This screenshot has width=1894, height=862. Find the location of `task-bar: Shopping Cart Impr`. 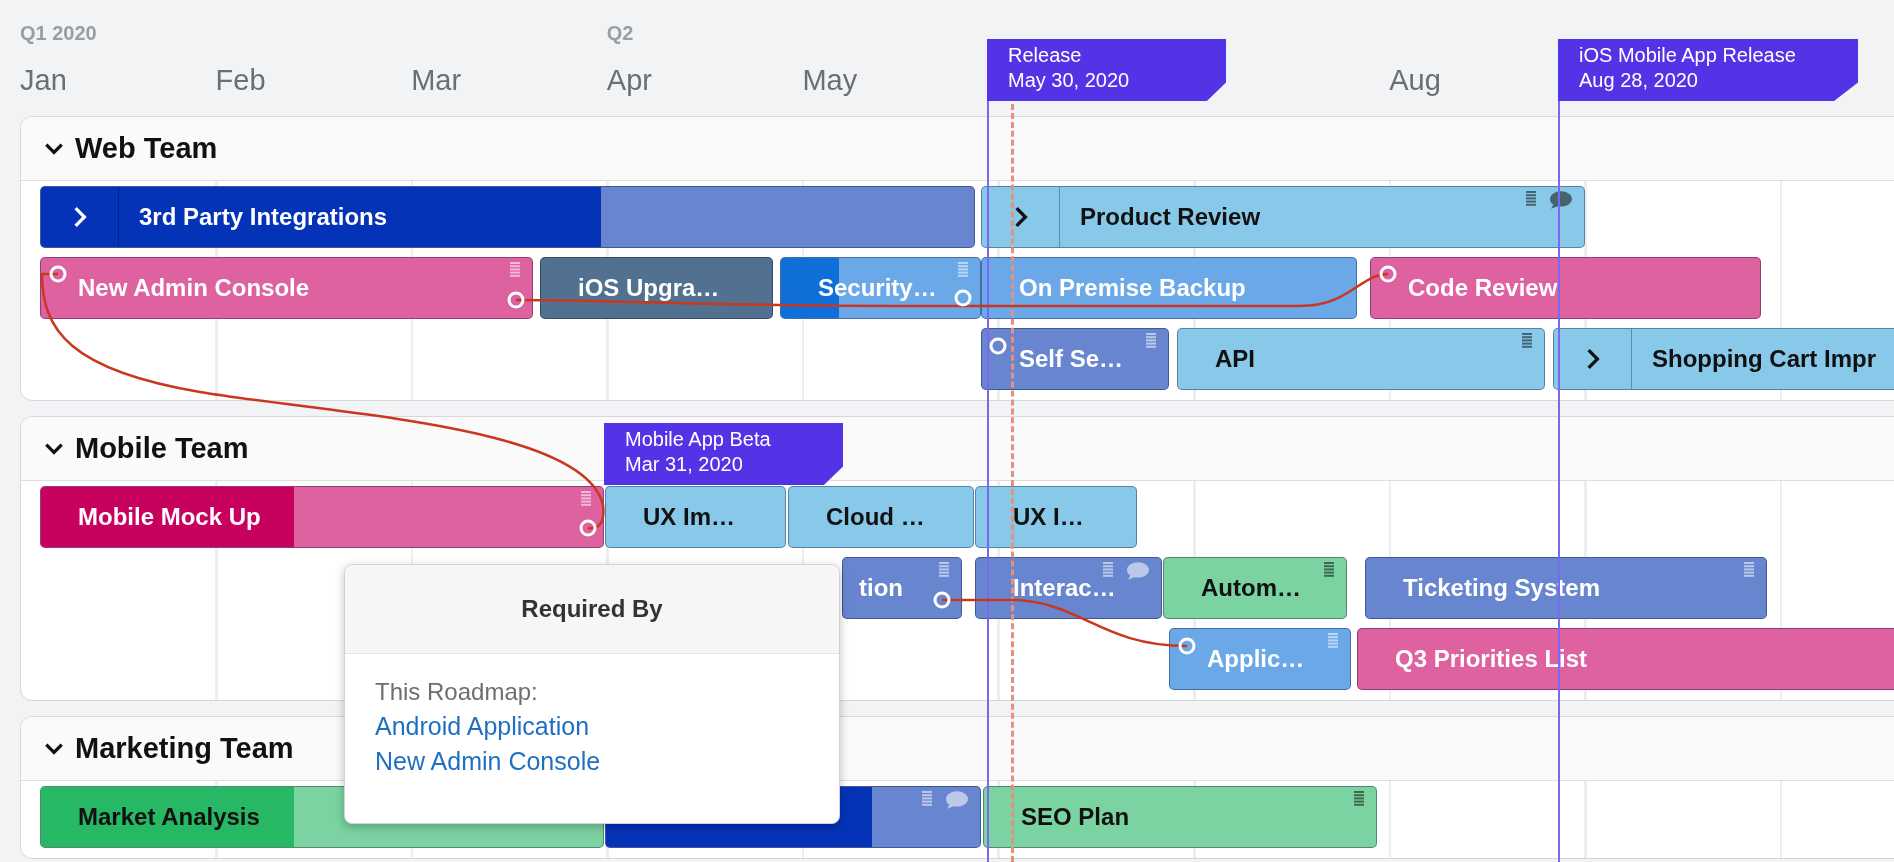

task-bar: Shopping Cart Impr is located at coordinates (1723, 359).